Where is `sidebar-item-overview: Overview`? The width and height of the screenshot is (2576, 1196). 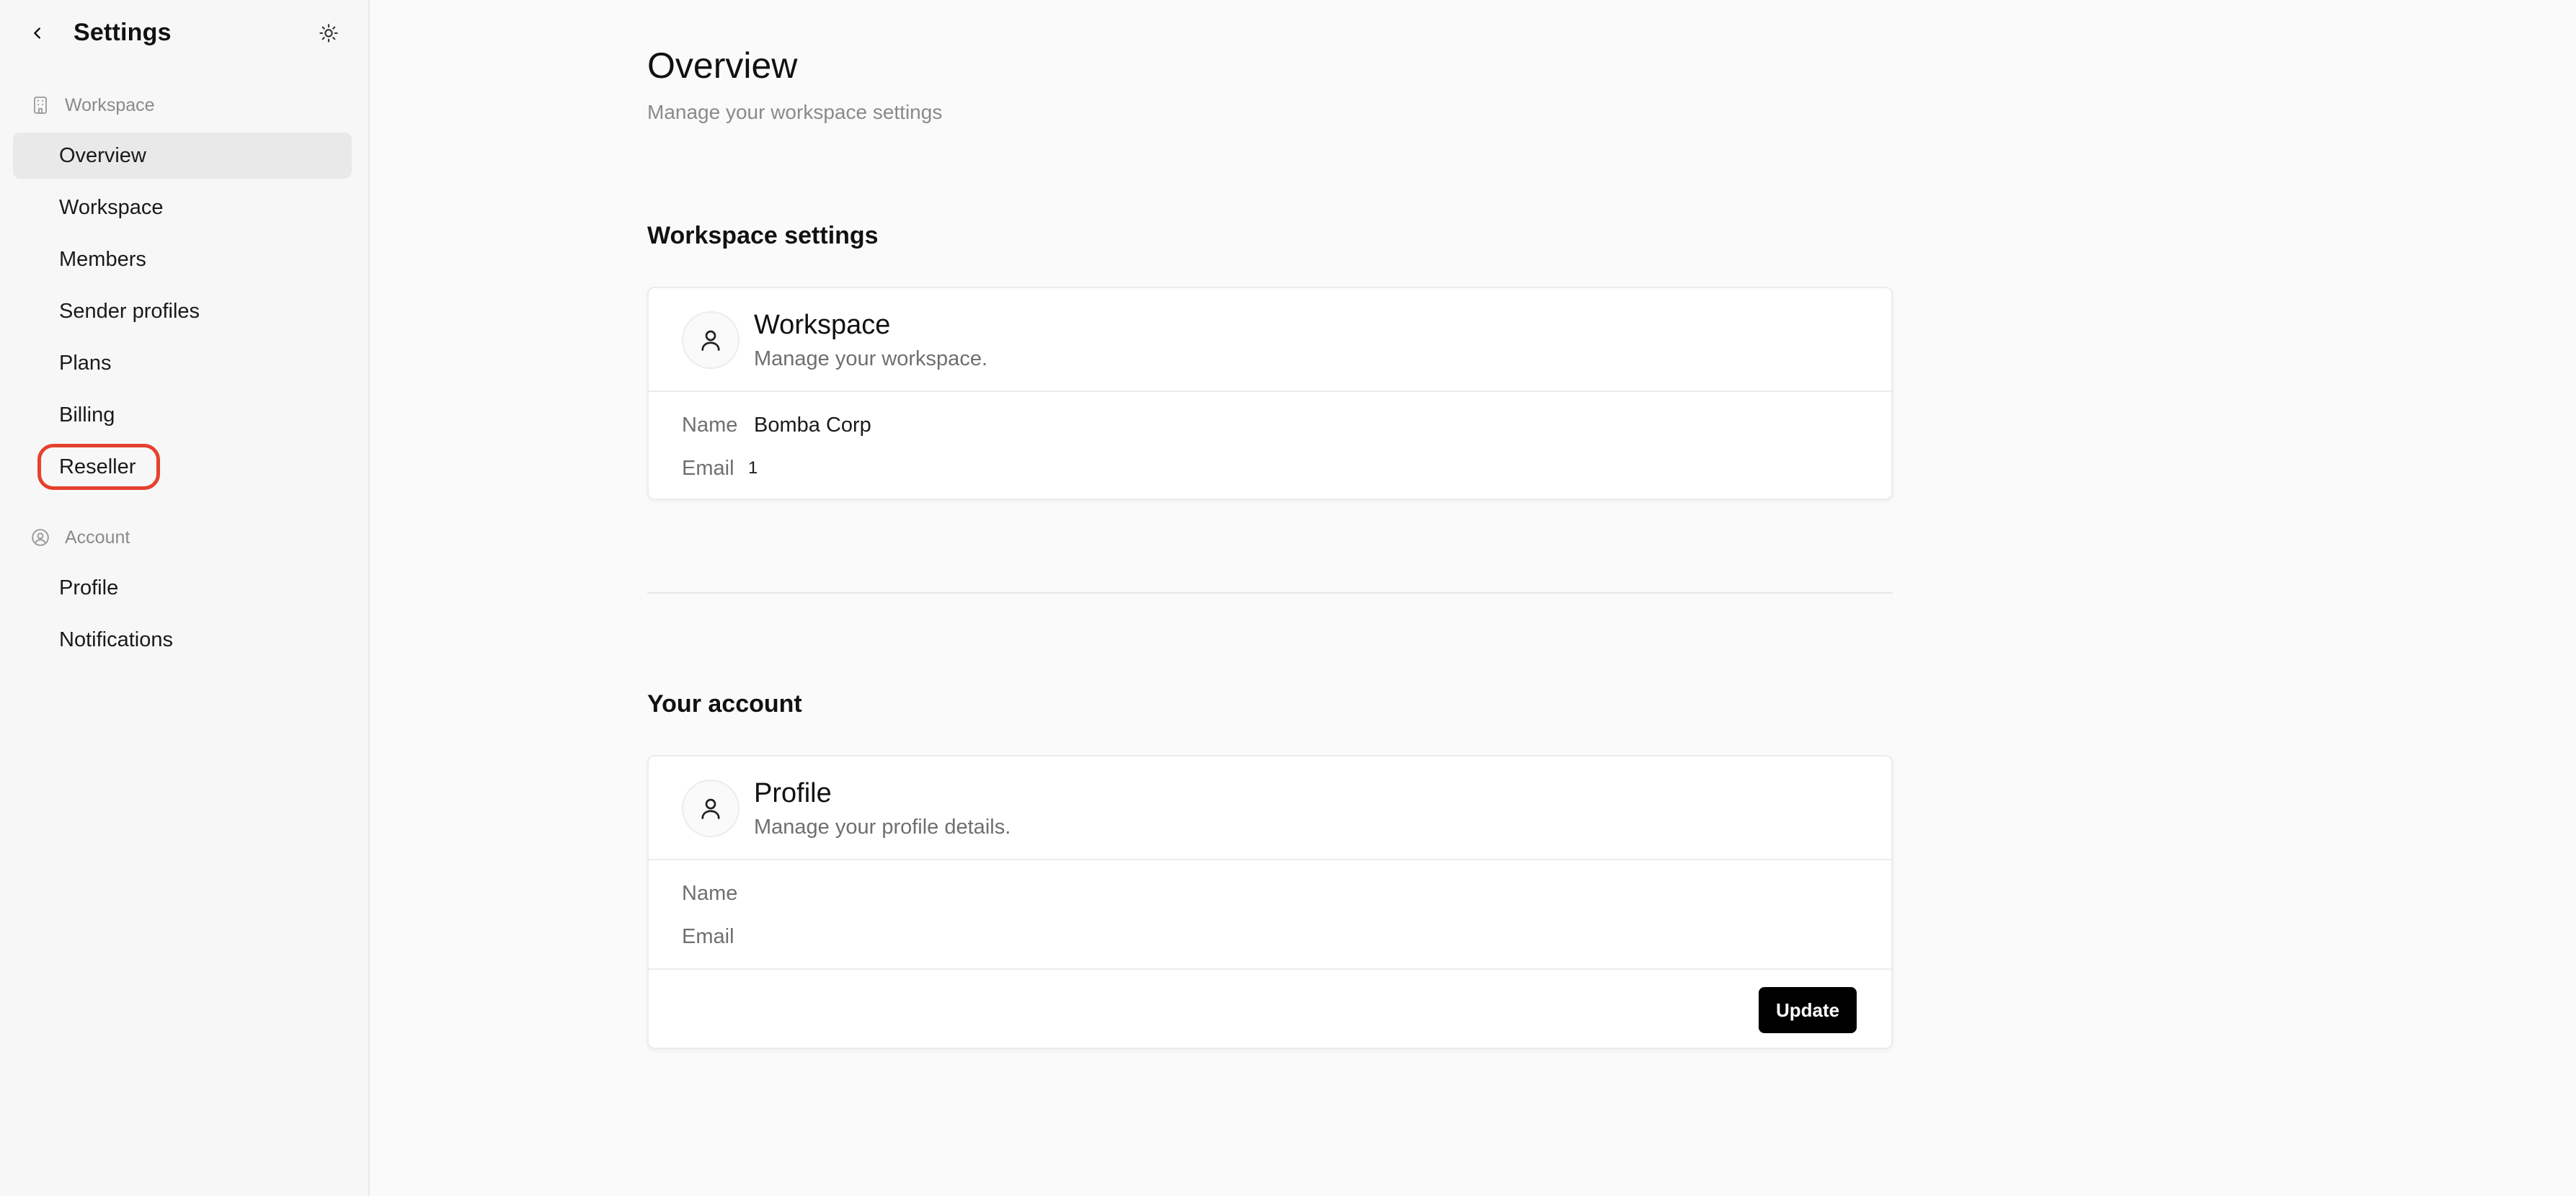 sidebar-item-overview: Overview is located at coordinates (182, 156).